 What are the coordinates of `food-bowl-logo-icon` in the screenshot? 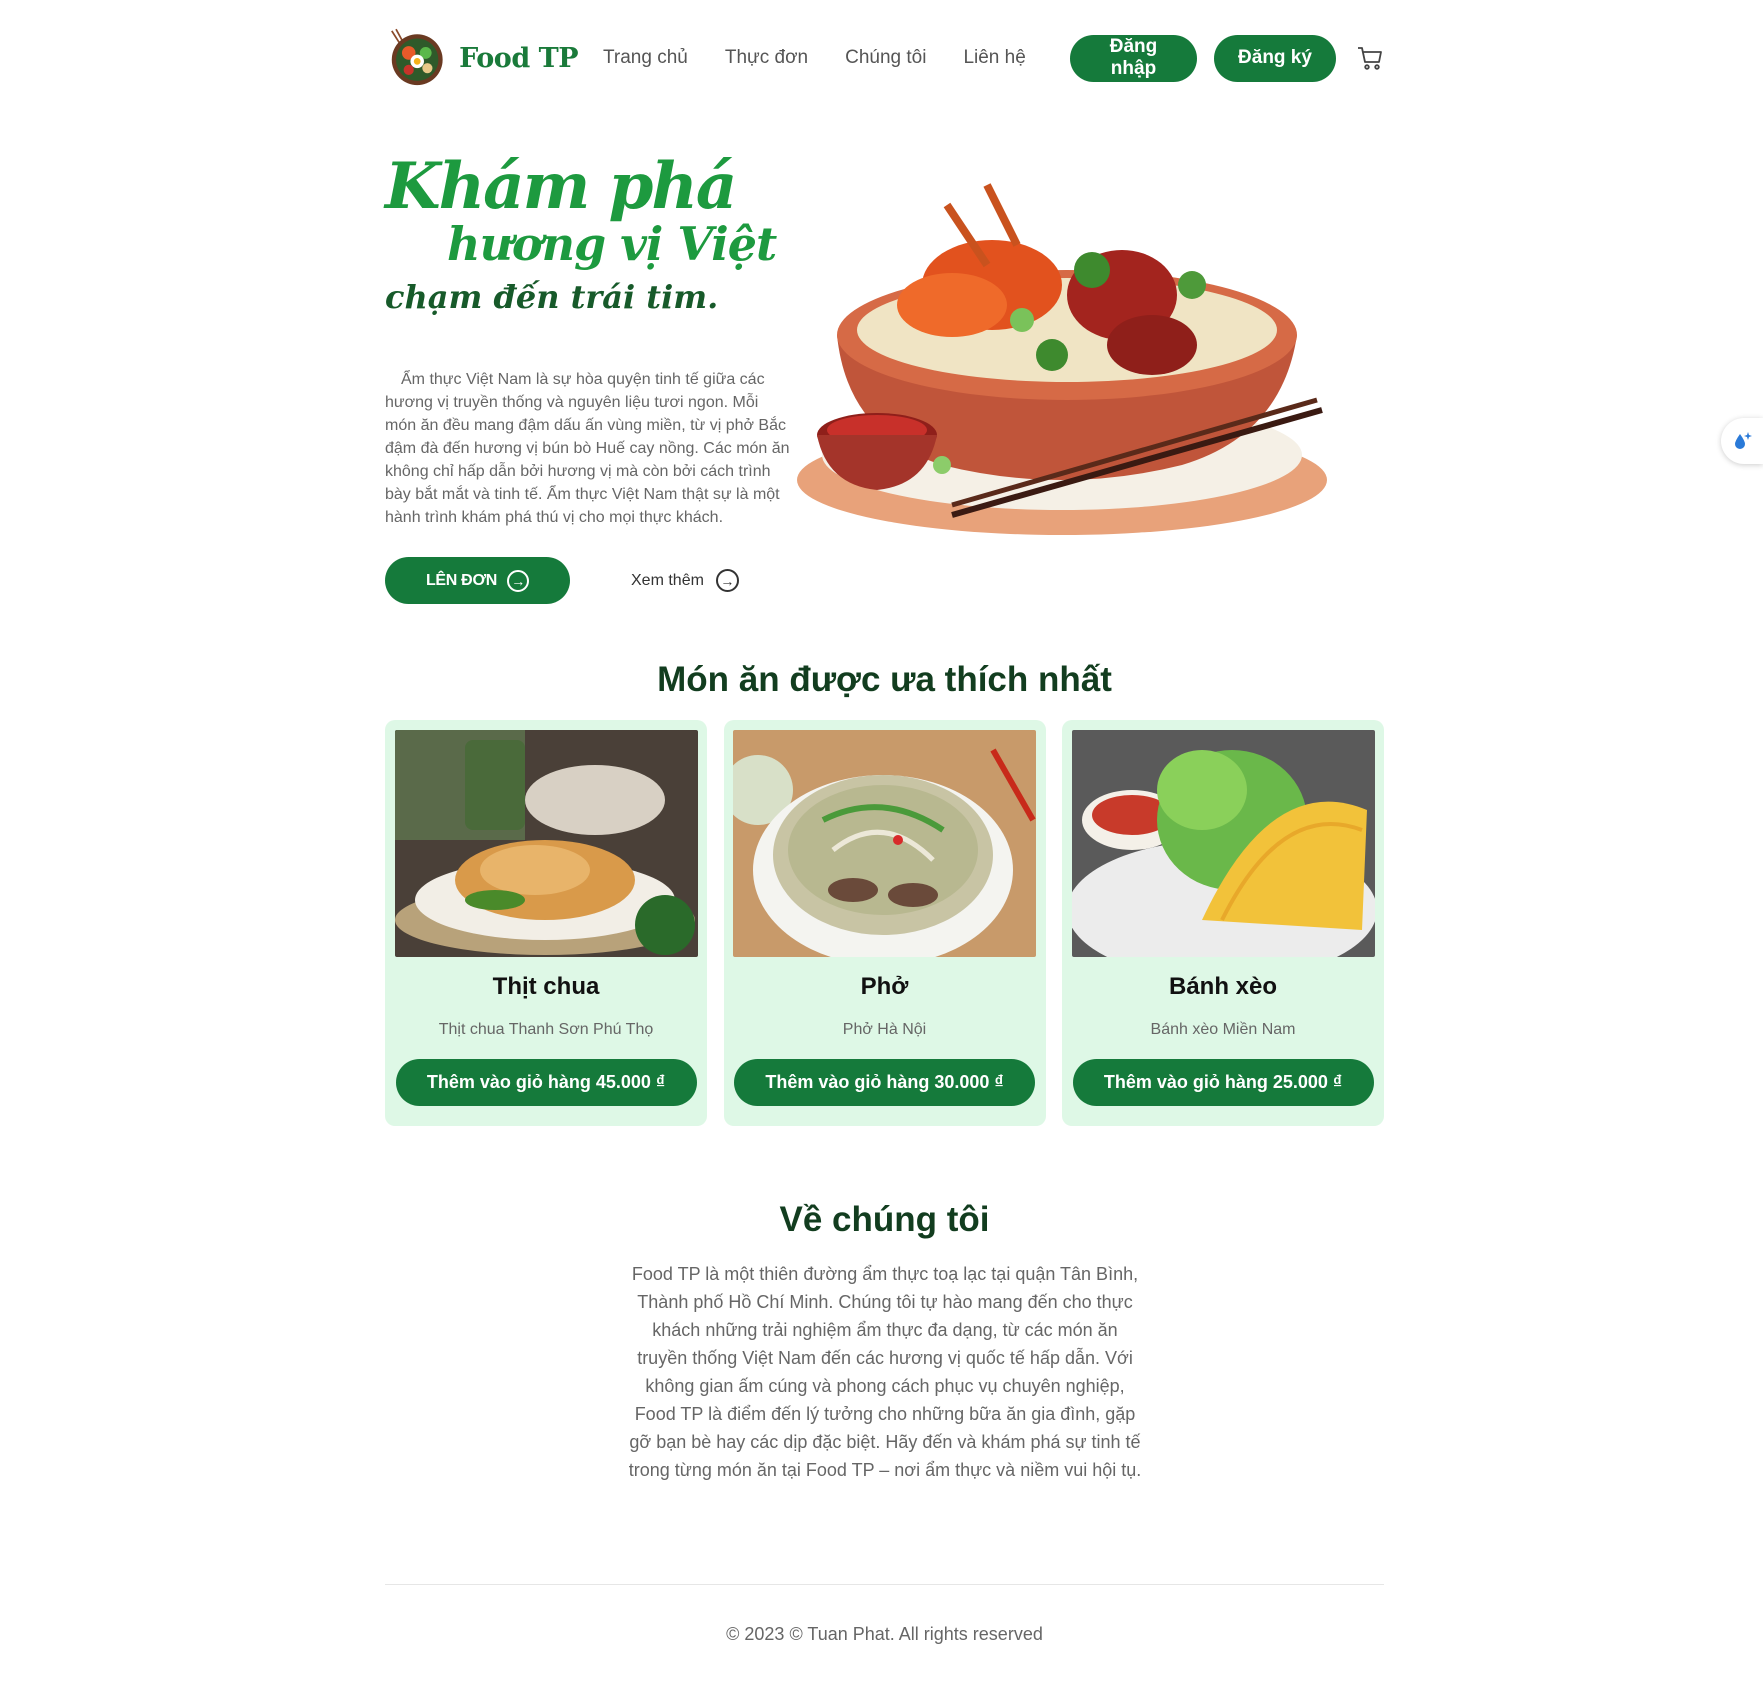 It's located at (417, 57).